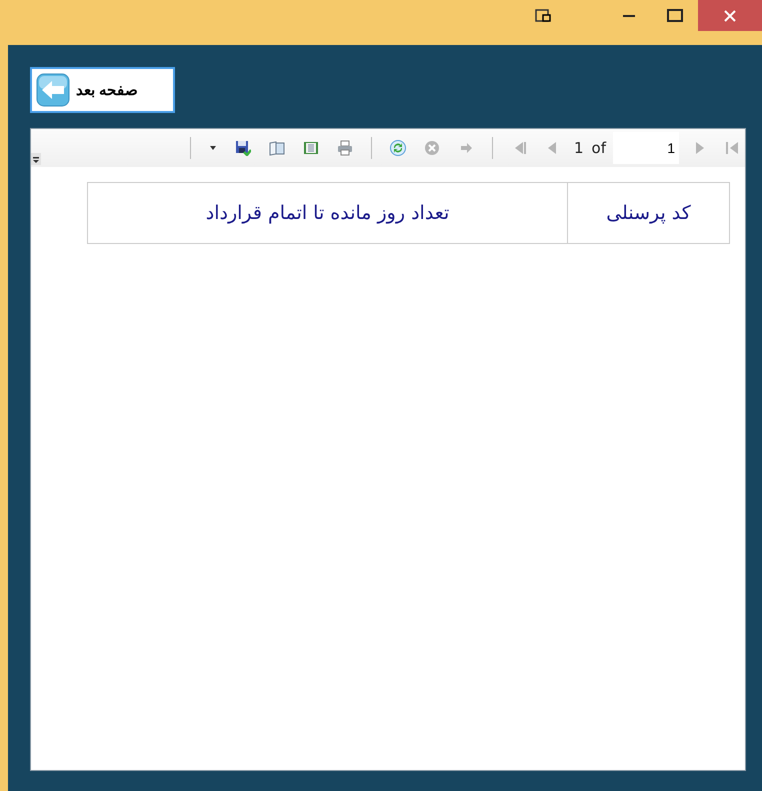  What do you see at coordinates (102, 90) in the screenshot?
I see `next-page-button: صفحه بعد` at bounding box center [102, 90].